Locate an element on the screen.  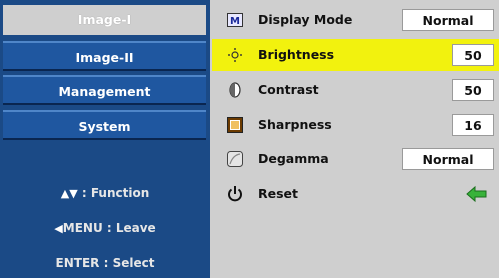
help-function: ▲▼ : Function is located at coordinates (105, 193).